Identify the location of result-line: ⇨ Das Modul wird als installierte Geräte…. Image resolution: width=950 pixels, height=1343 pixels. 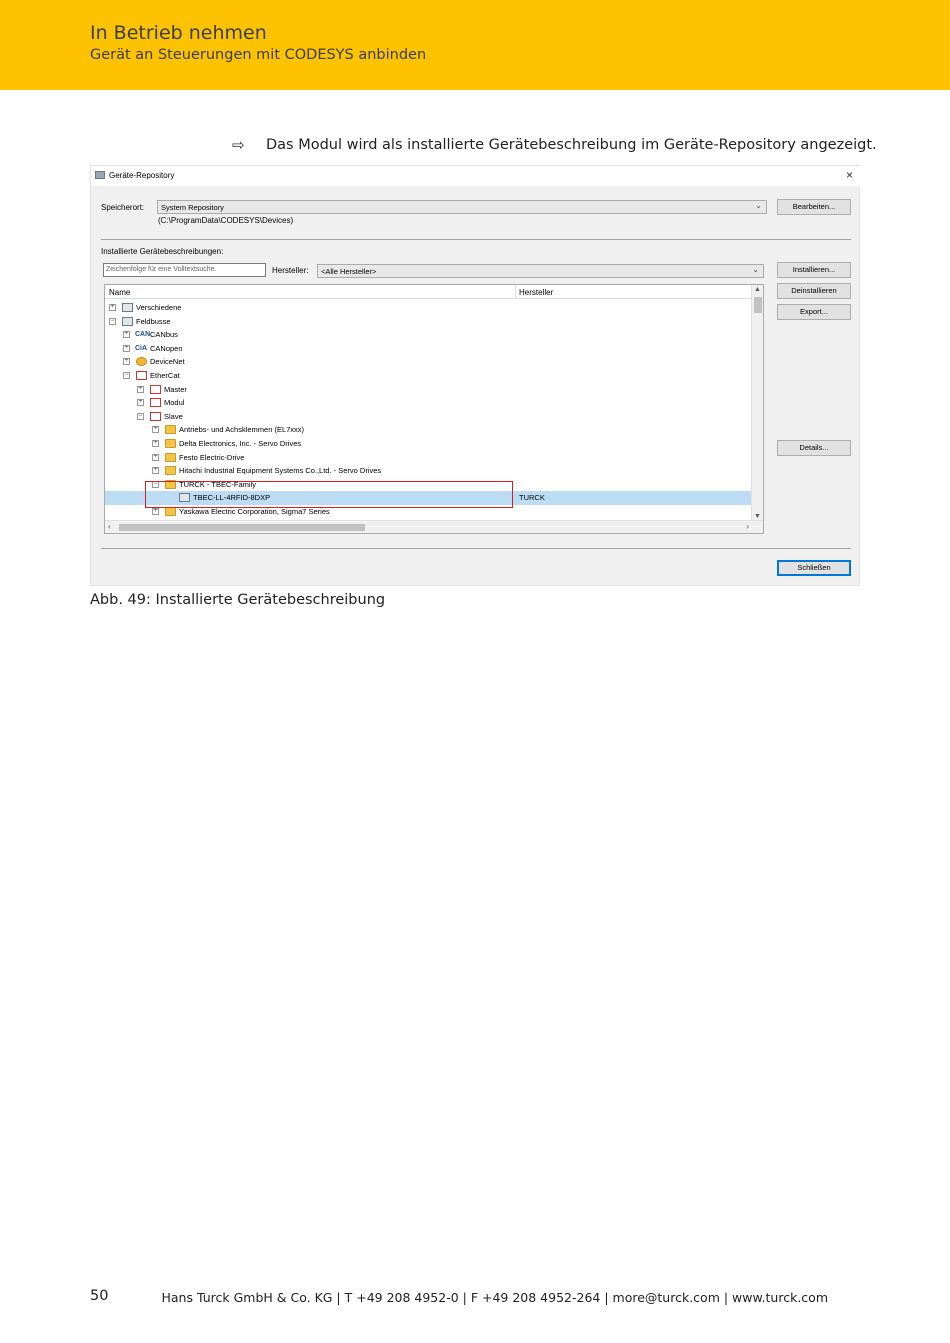
(554, 145).